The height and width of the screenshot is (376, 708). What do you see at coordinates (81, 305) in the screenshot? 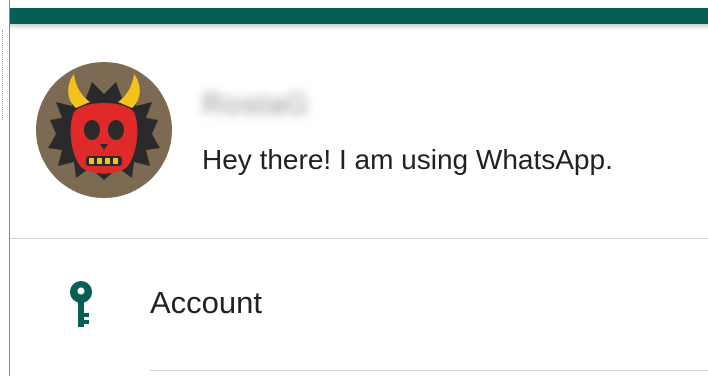
I see `key-icon` at bounding box center [81, 305].